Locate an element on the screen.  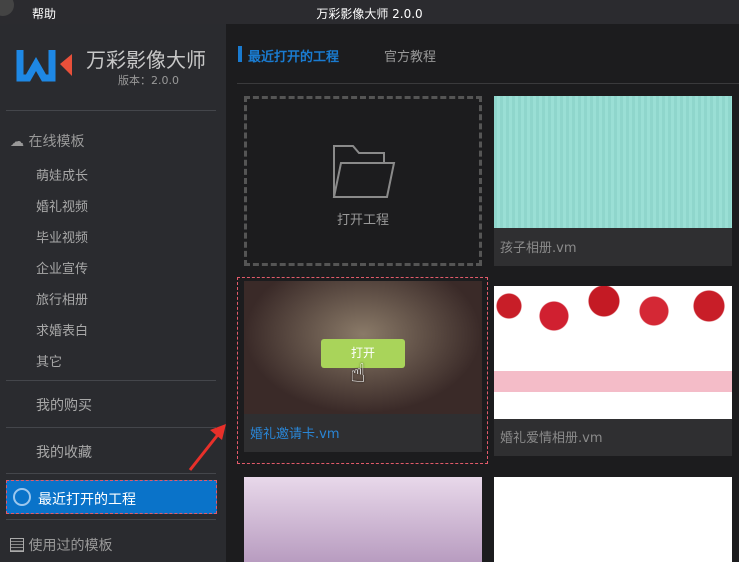
clock-icon is located at coordinates (22, 497).